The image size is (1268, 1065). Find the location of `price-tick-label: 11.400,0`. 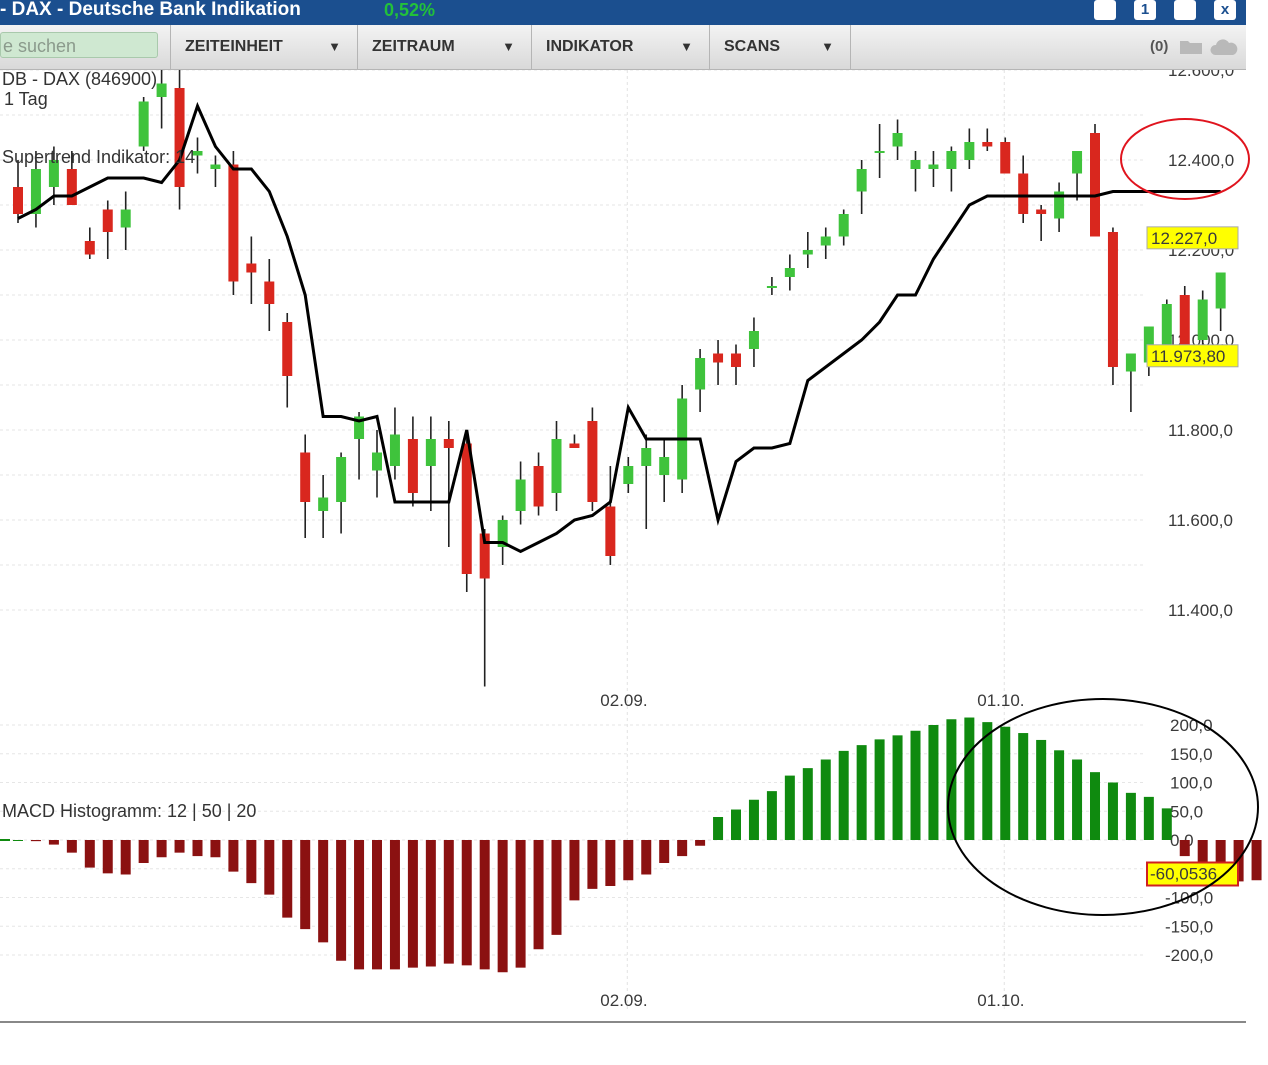

price-tick-label: 11.400,0 is located at coordinates (1200, 610).